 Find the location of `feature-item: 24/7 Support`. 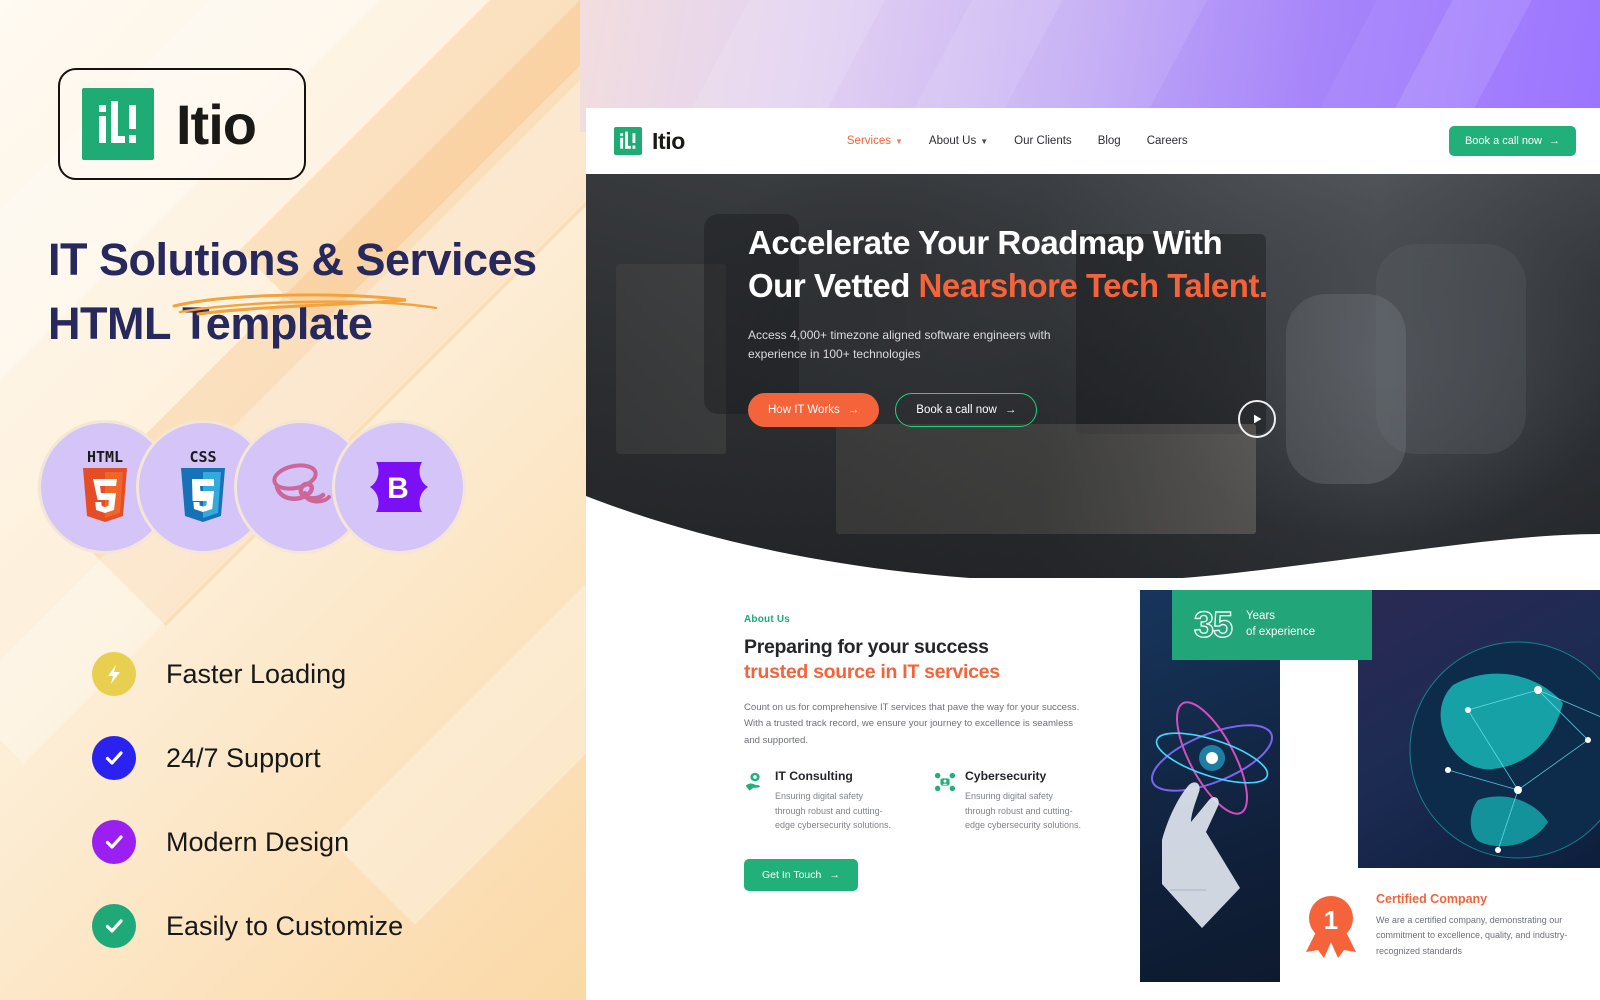

feature-item: 24/7 Support is located at coordinates (312, 758).